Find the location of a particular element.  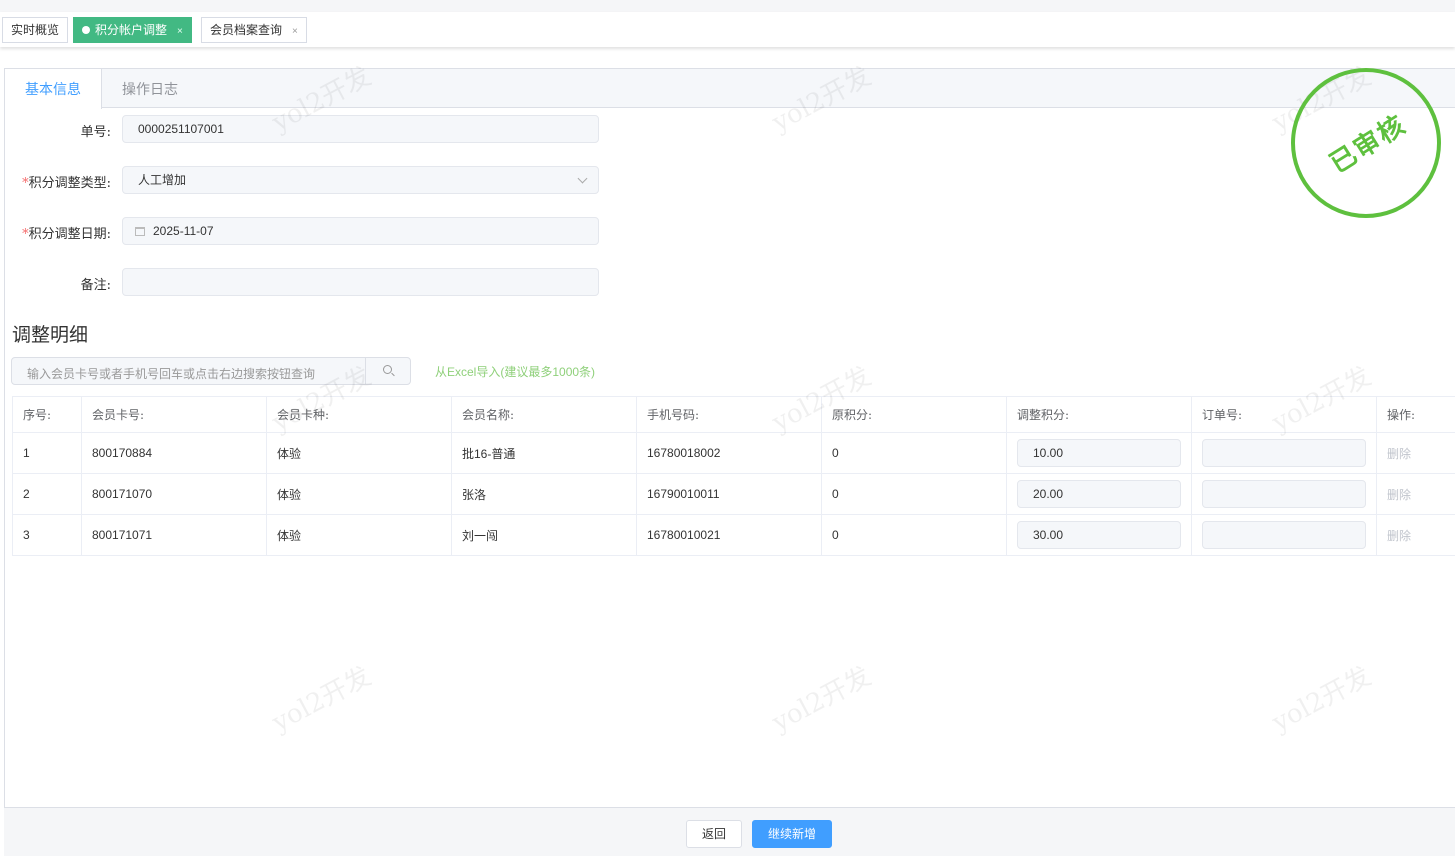

remark-field is located at coordinates (360, 282).